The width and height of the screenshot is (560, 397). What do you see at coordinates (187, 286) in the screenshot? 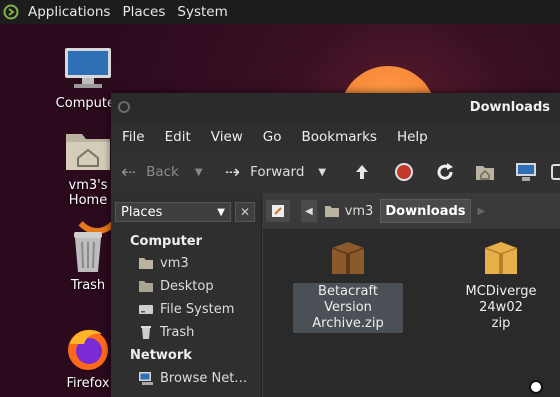
I see `sidebar-item-label: Desktop` at bounding box center [187, 286].